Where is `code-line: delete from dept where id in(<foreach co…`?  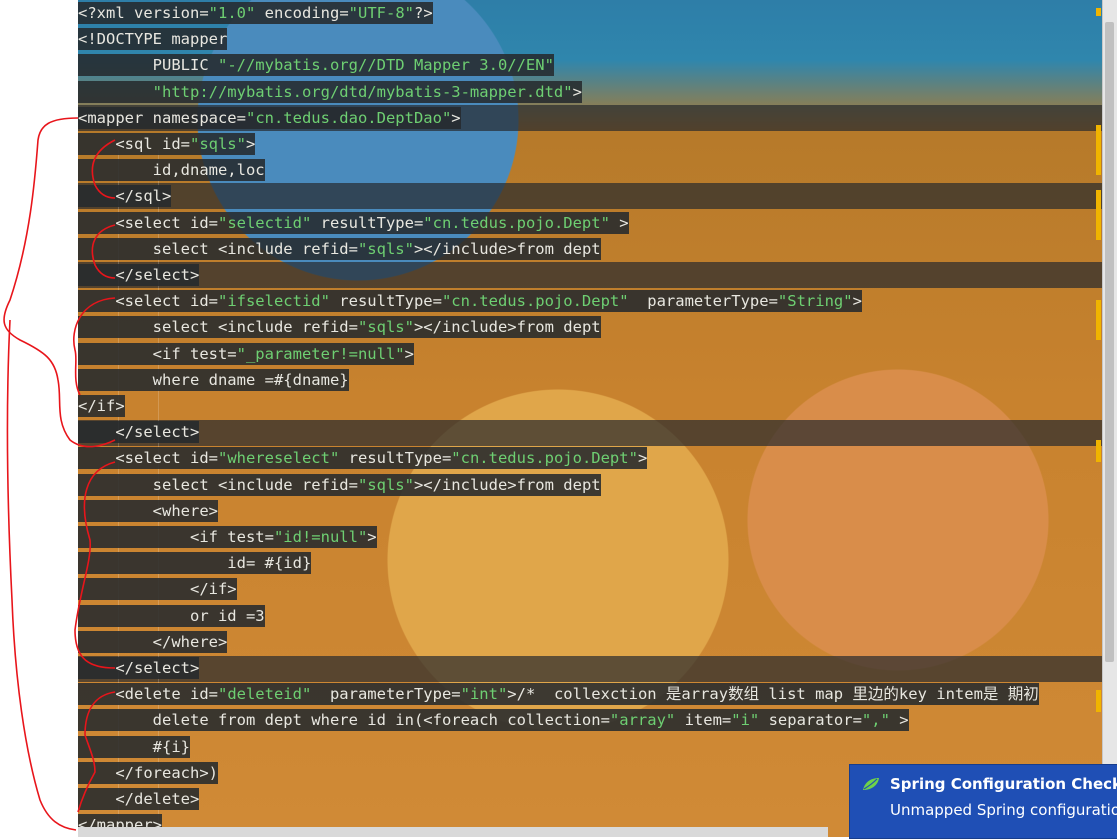 code-line: delete from dept where id in(<foreach co… is located at coordinates (597, 720).